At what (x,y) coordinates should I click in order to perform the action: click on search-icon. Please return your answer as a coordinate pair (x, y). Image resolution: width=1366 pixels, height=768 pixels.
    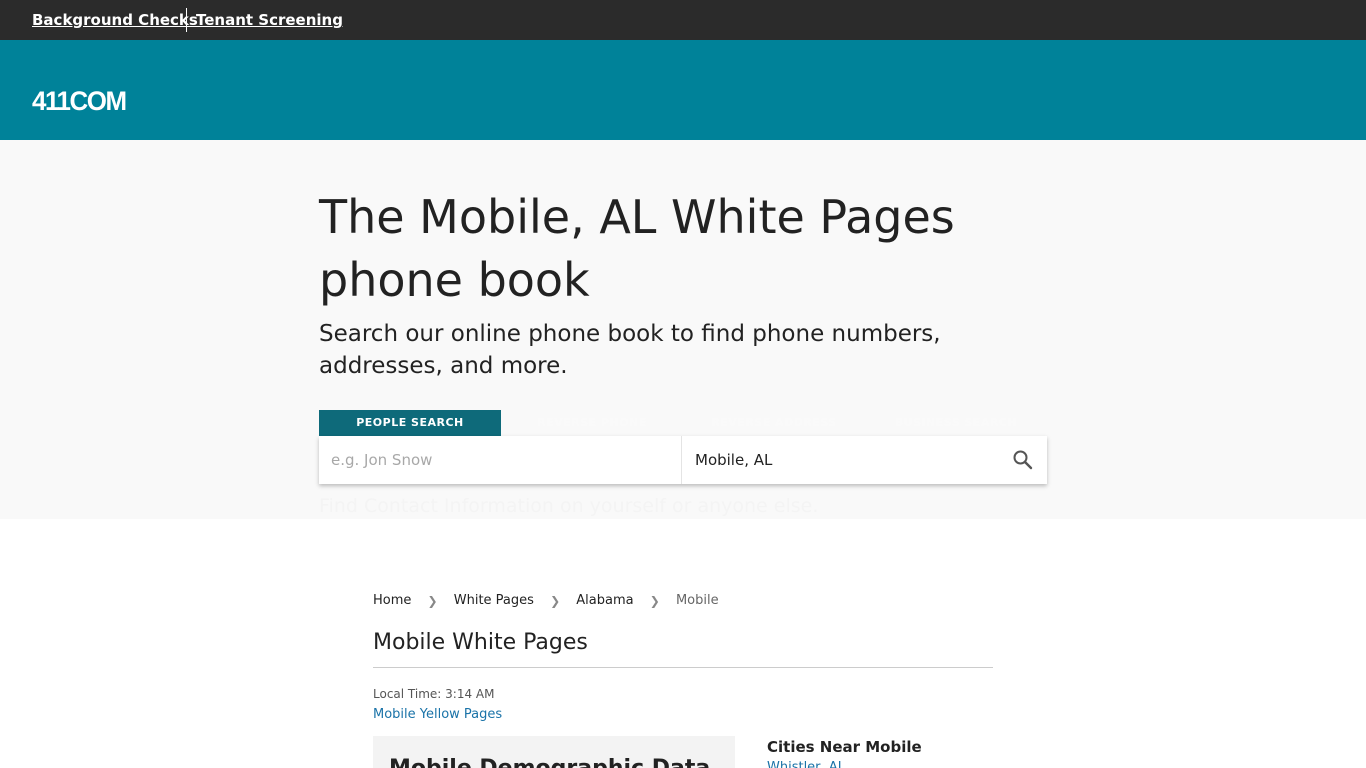
    Looking at the image, I should click on (1023, 460).